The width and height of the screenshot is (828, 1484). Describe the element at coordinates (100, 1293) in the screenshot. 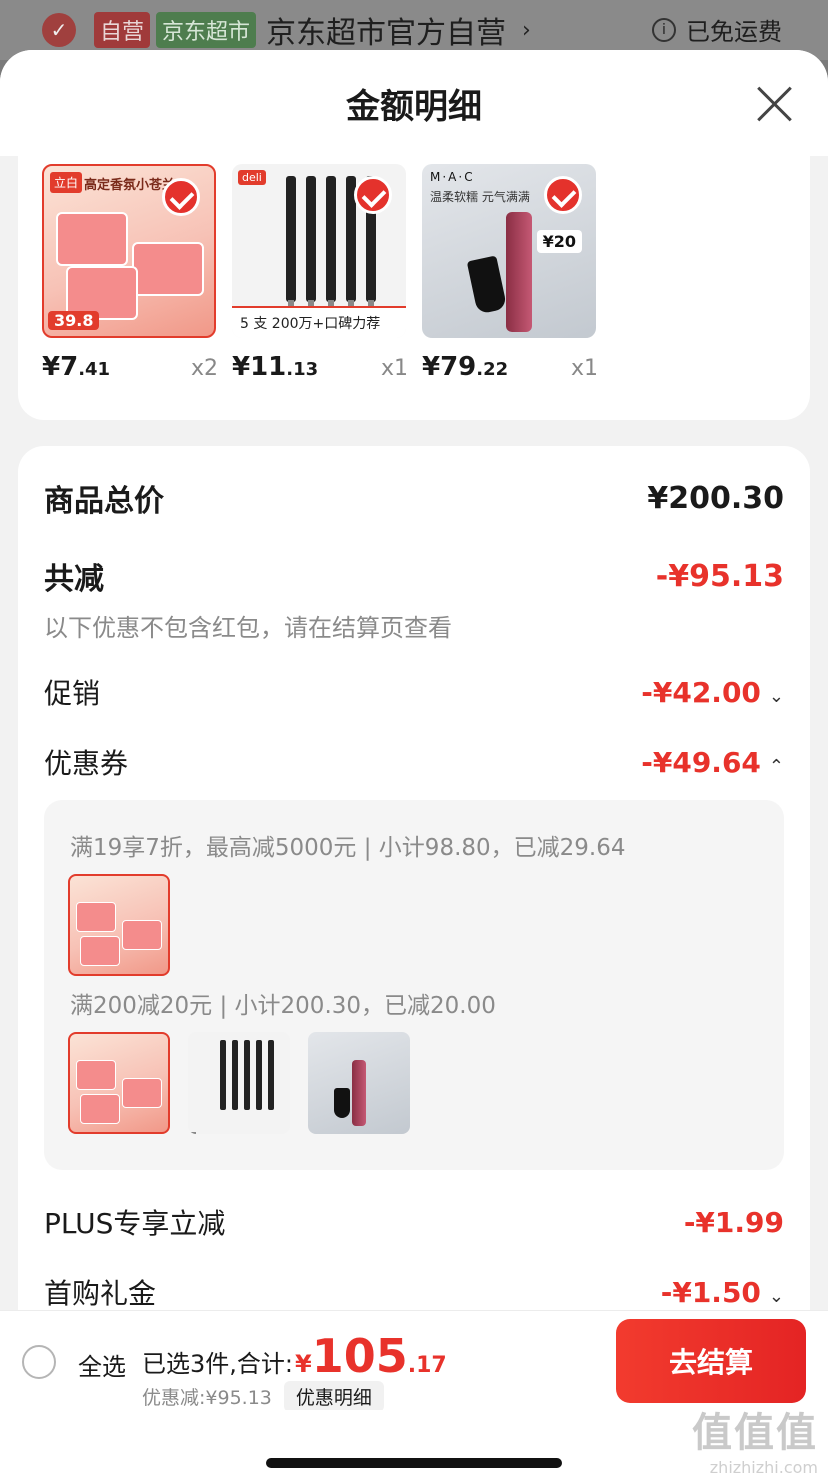

I see `first-purchase-label: 首购礼金` at that location.